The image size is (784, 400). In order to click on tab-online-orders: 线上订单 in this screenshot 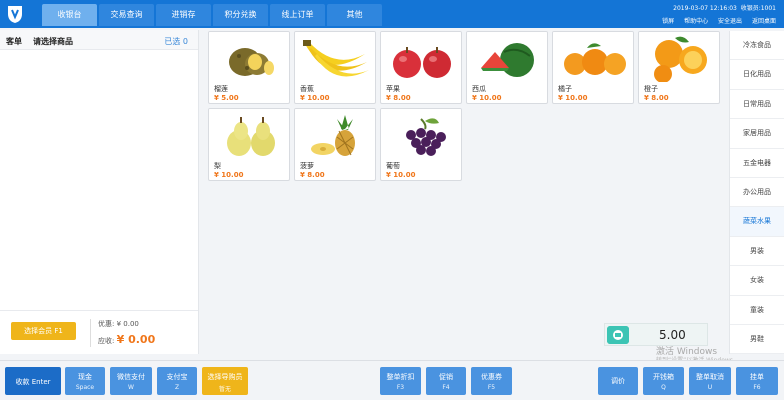, I will do `click(297, 15)`.